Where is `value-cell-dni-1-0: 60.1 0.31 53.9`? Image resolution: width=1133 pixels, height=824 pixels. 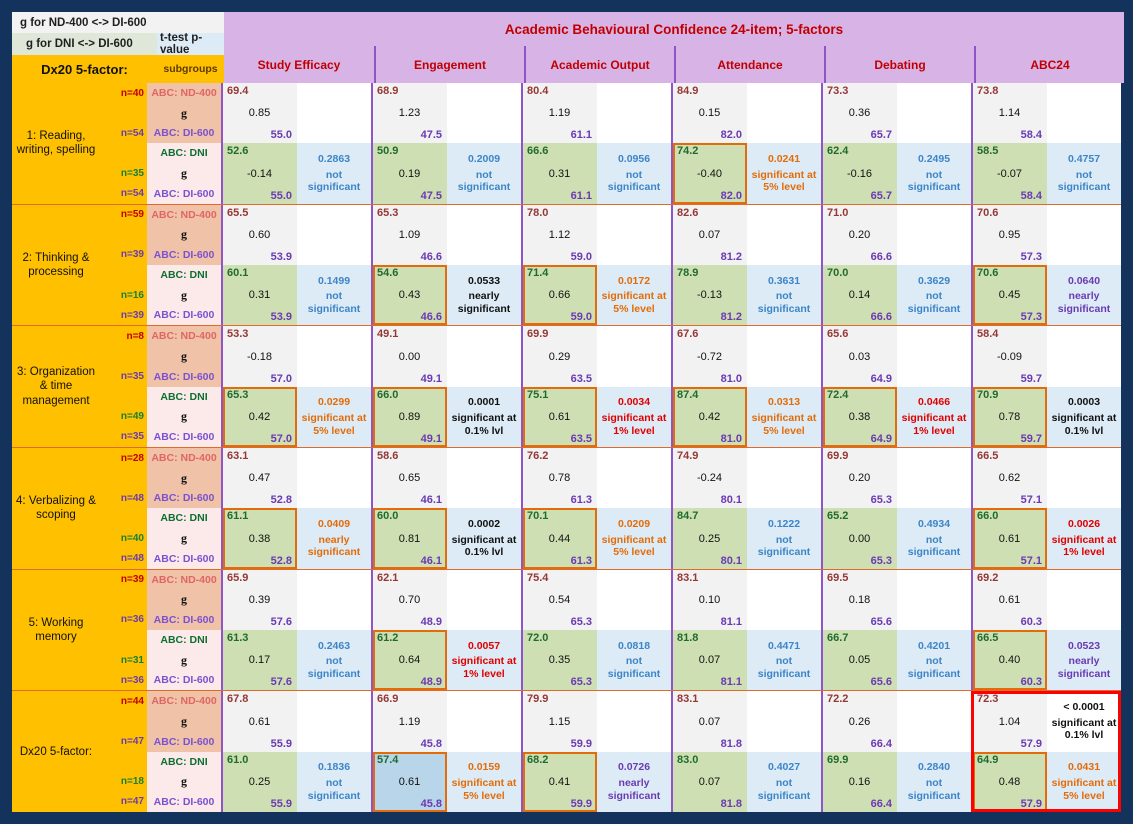 value-cell-dni-1-0: 60.1 0.31 53.9 is located at coordinates (260, 295).